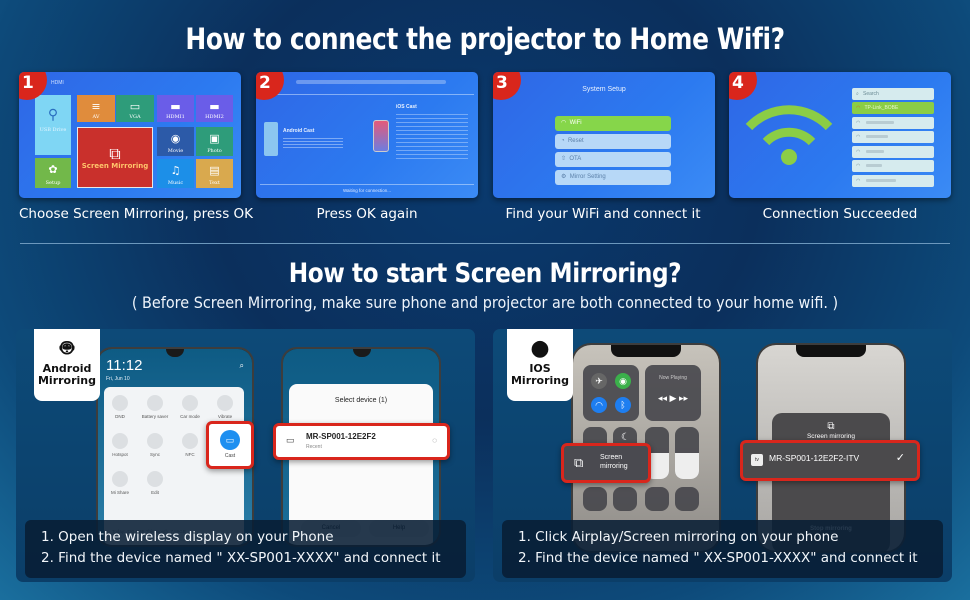 Image resolution: width=970 pixels, height=600 pixels. Describe the element at coordinates (119, 492) in the screenshot. I see `mi-share-label: Mi Share` at that location.